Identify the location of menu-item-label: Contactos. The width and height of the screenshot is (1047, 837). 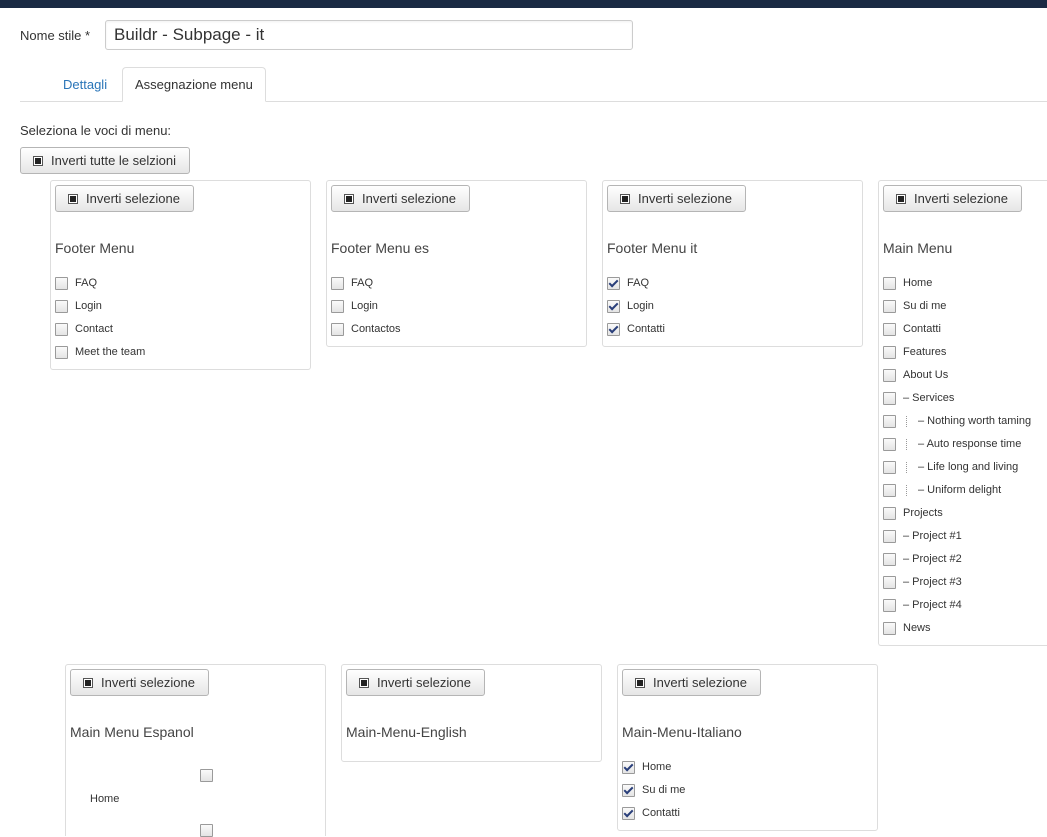
(376, 329).